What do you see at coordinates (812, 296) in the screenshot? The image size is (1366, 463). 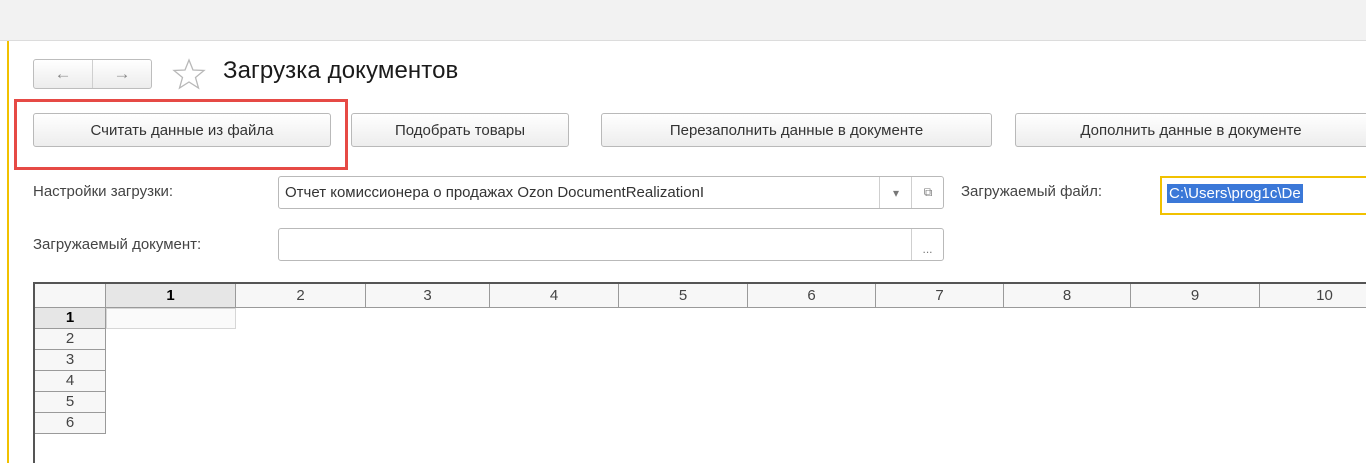 I see `column-header: 6` at bounding box center [812, 296].